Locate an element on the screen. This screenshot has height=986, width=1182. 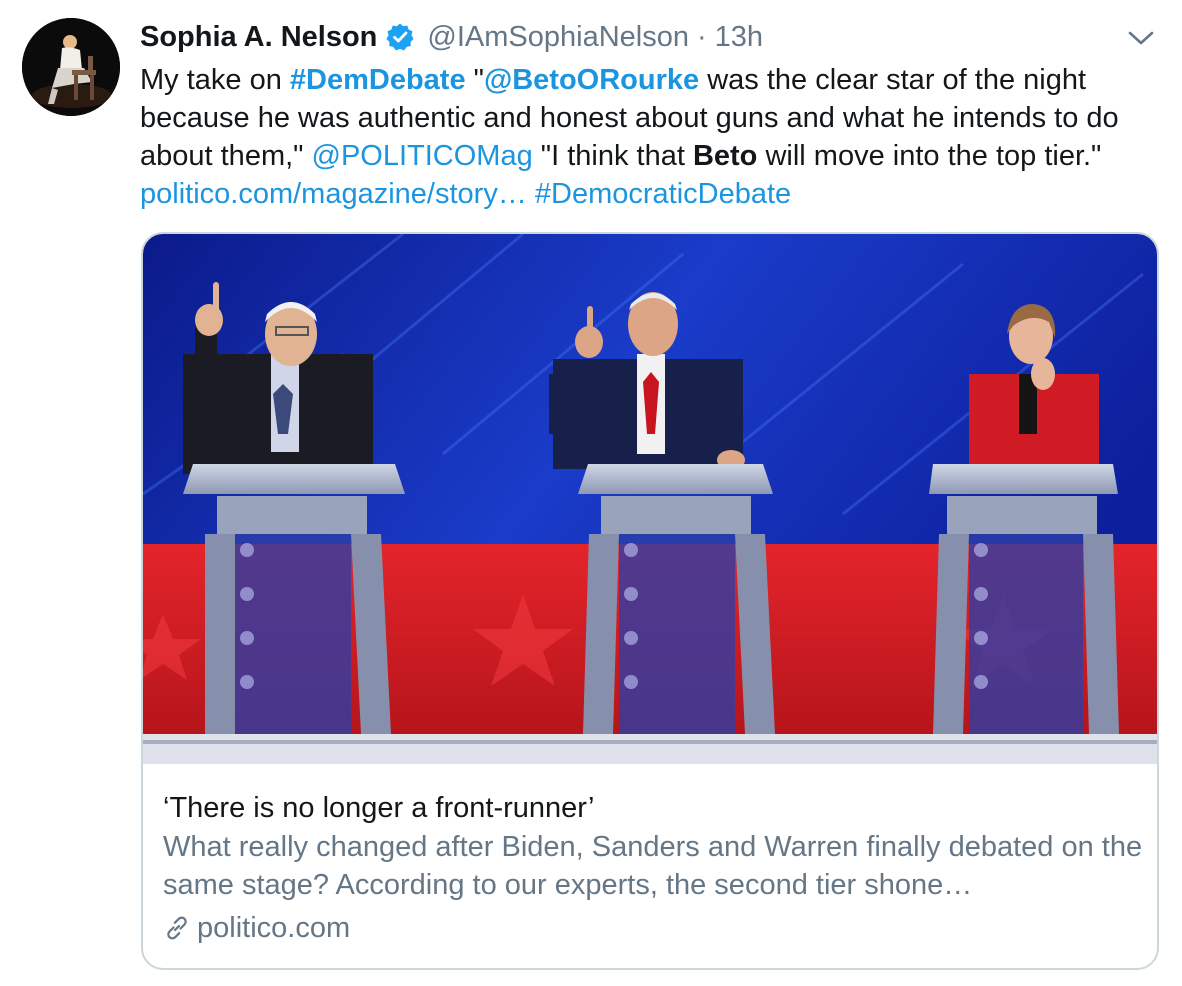
text-segment: " is located at coordinates (474, 80).